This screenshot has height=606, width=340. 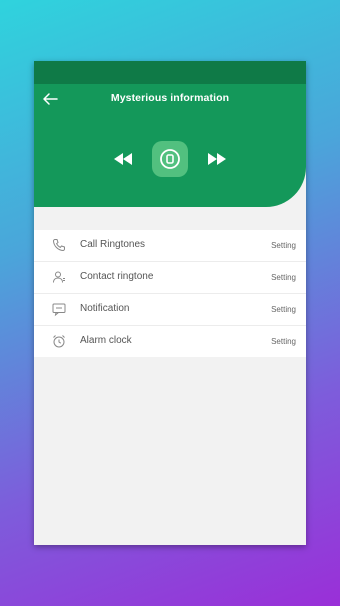 I want to click on list-item-alarm-clock: Alarm clock Setting, so click(x=170, y=341).